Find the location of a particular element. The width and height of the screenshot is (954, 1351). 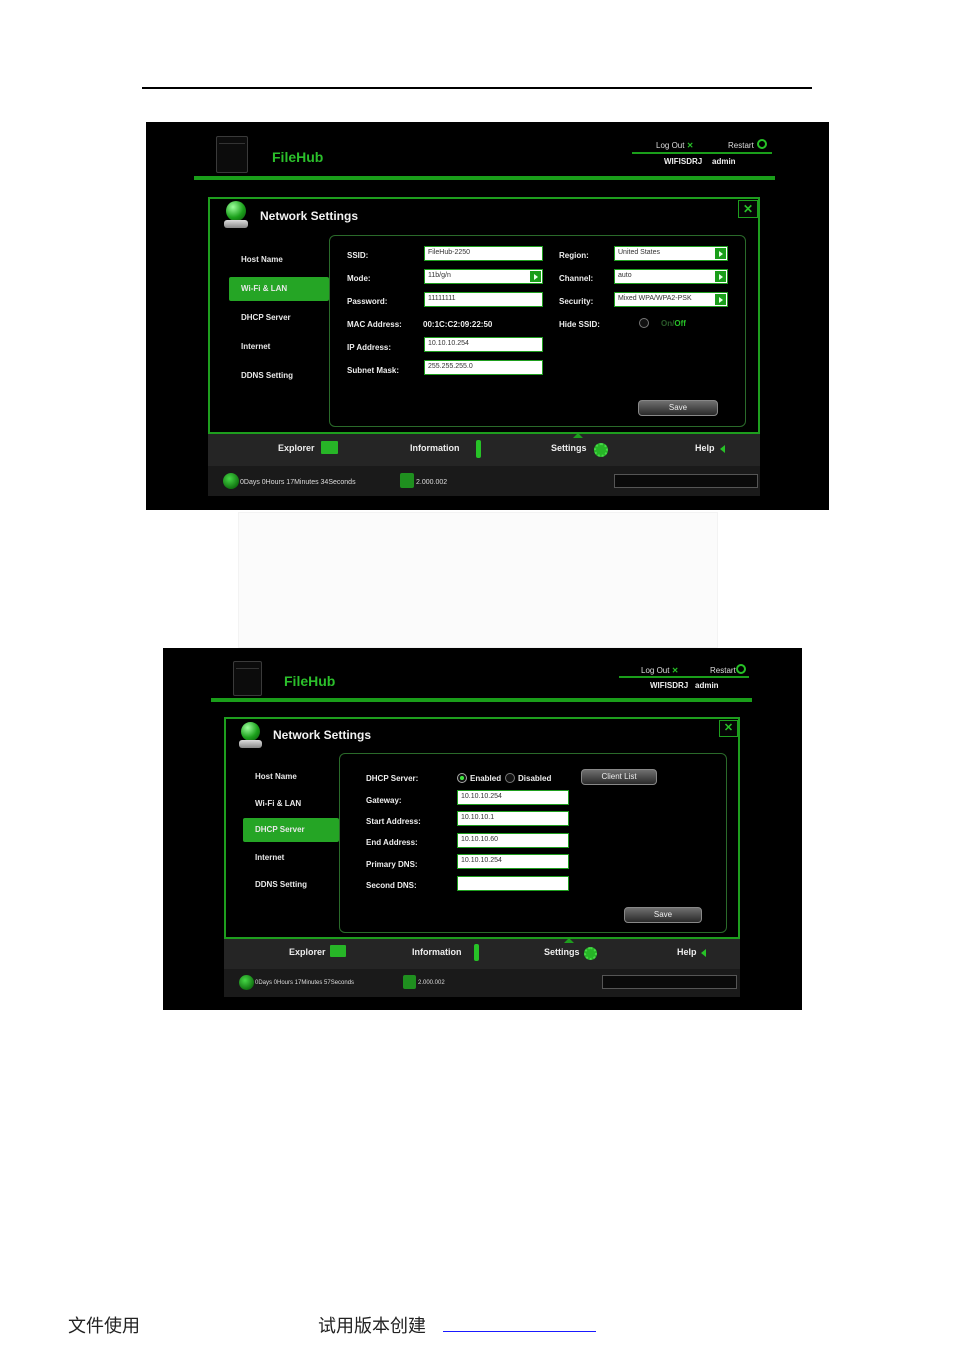

mode-select: 11b/g/n is located at coordinates (483, 276).